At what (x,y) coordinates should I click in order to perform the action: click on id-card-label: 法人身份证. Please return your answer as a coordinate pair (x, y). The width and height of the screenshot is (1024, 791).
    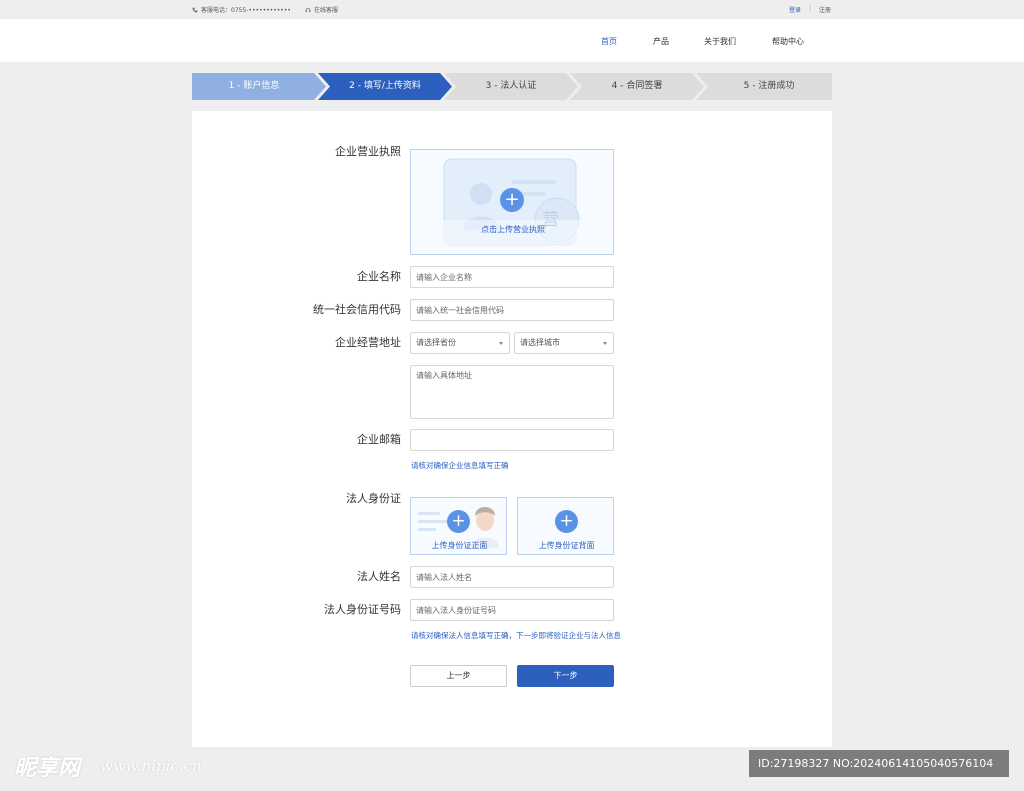
    Looking at the image, I should click on (373, 498).